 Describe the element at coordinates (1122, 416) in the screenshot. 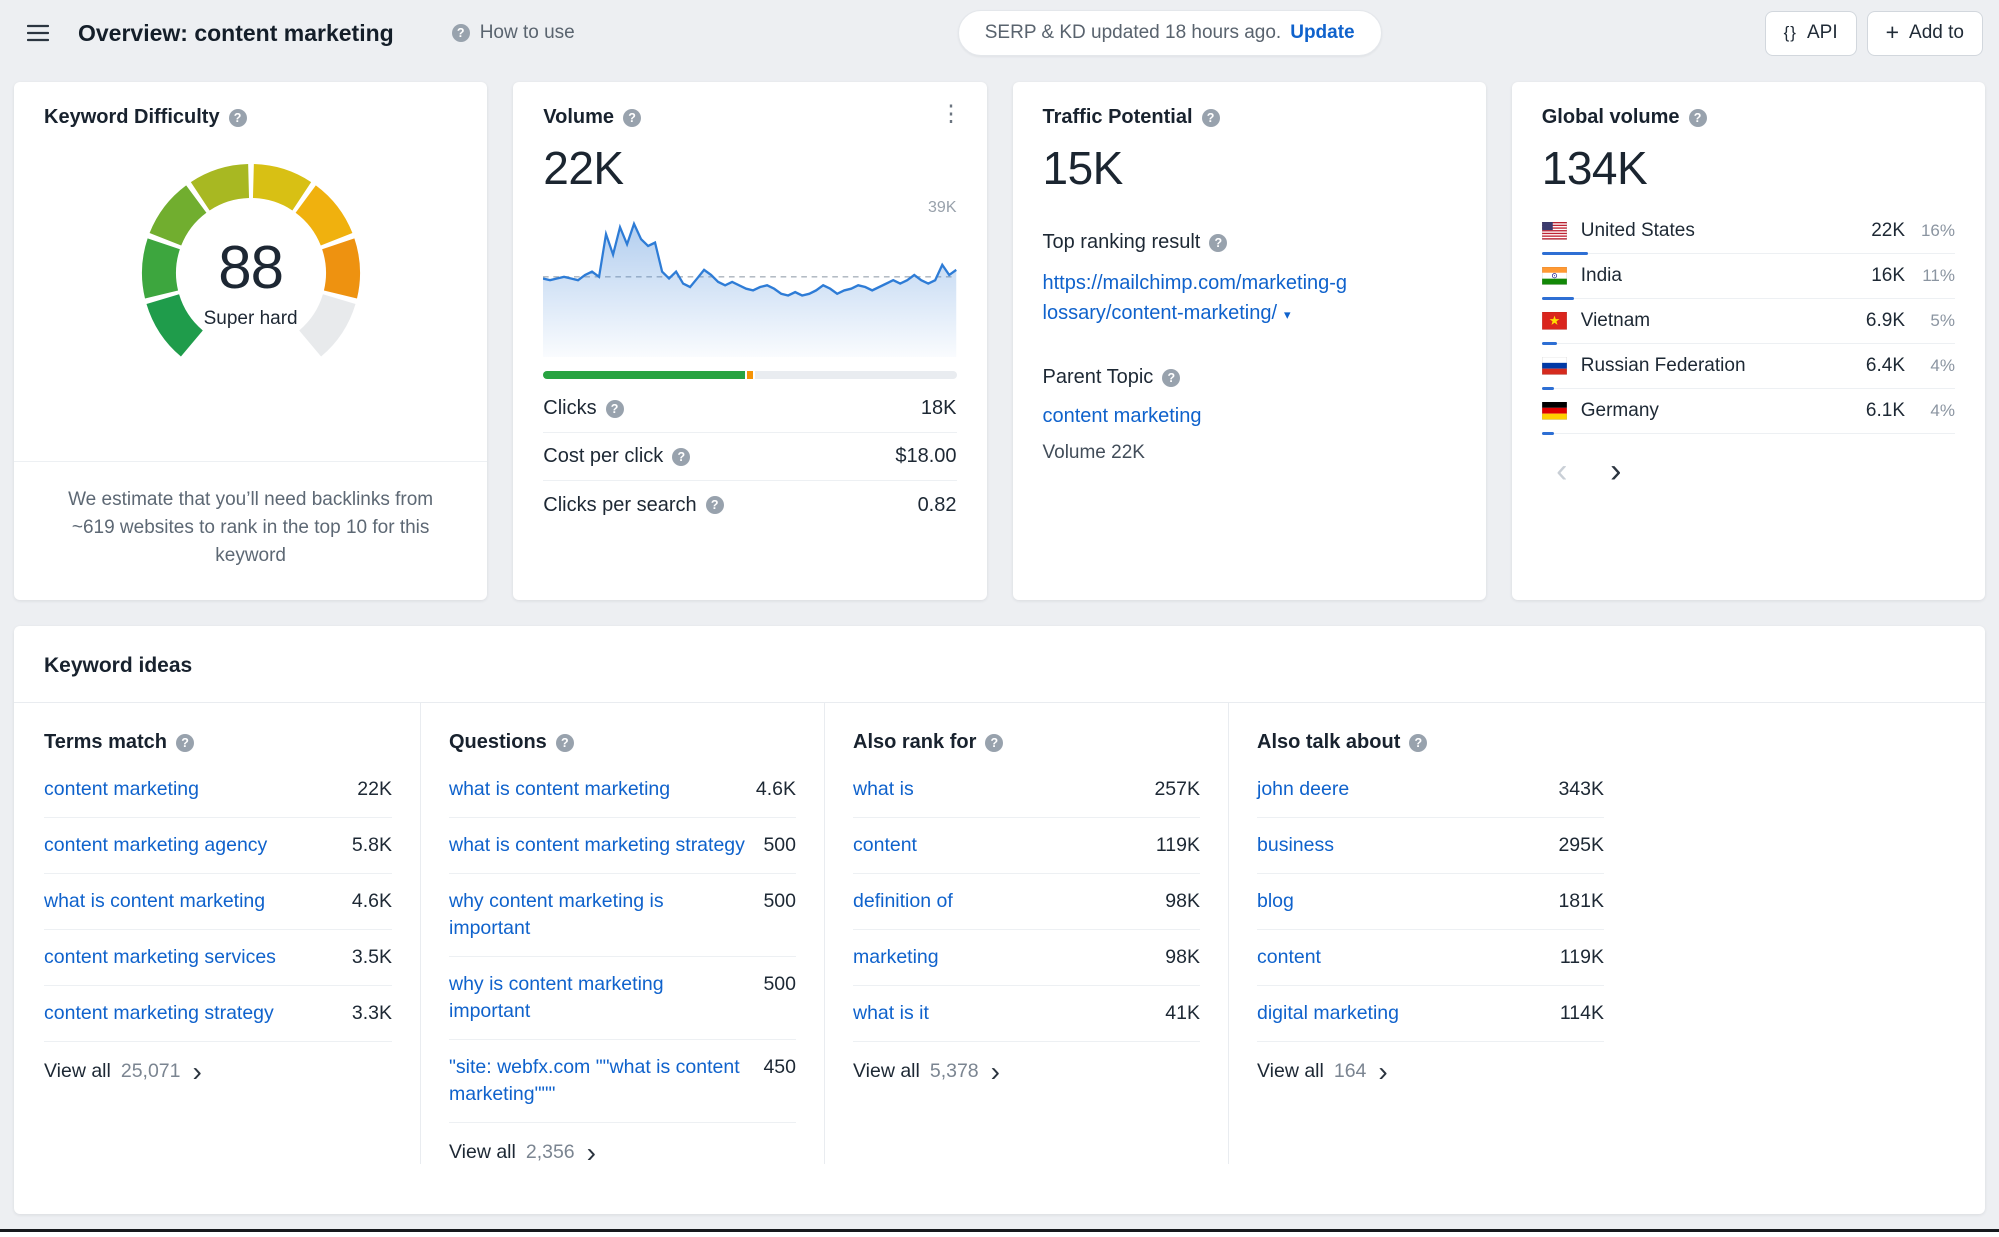

I see `parent-topic-link: content marketing` at that location.